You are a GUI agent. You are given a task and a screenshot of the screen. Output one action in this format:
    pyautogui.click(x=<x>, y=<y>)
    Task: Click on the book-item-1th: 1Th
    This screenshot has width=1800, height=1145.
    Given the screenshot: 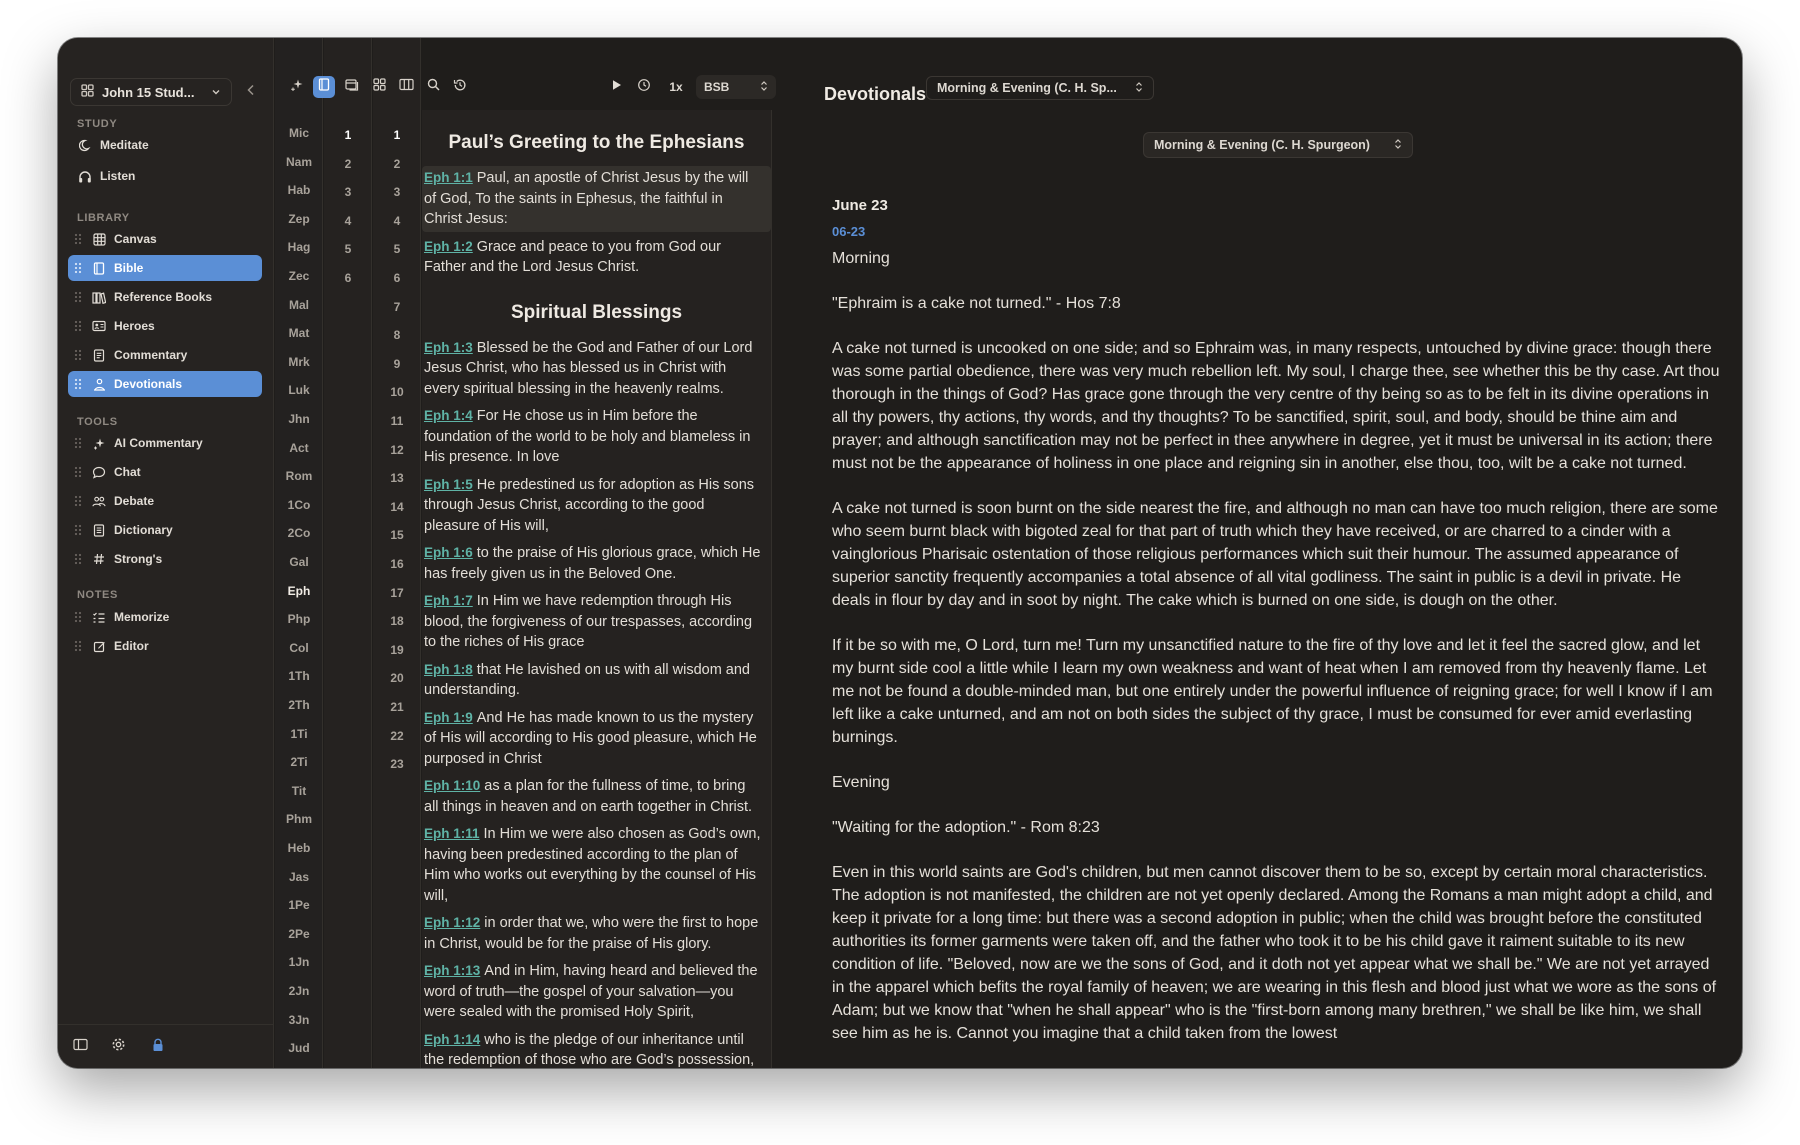 What is the action you would take?
    pyautogui.click(x=299, y=676)
    